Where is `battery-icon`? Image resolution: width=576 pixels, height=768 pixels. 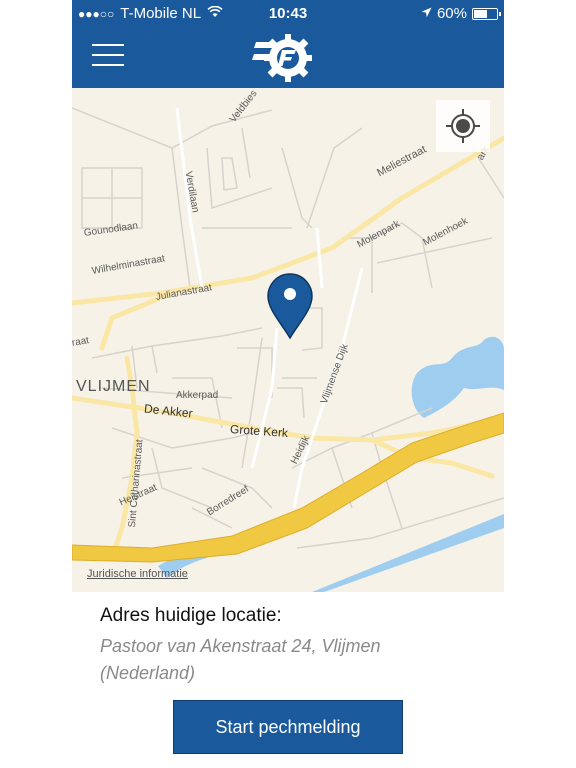 battery-icon is located at coordinates (486, 13).